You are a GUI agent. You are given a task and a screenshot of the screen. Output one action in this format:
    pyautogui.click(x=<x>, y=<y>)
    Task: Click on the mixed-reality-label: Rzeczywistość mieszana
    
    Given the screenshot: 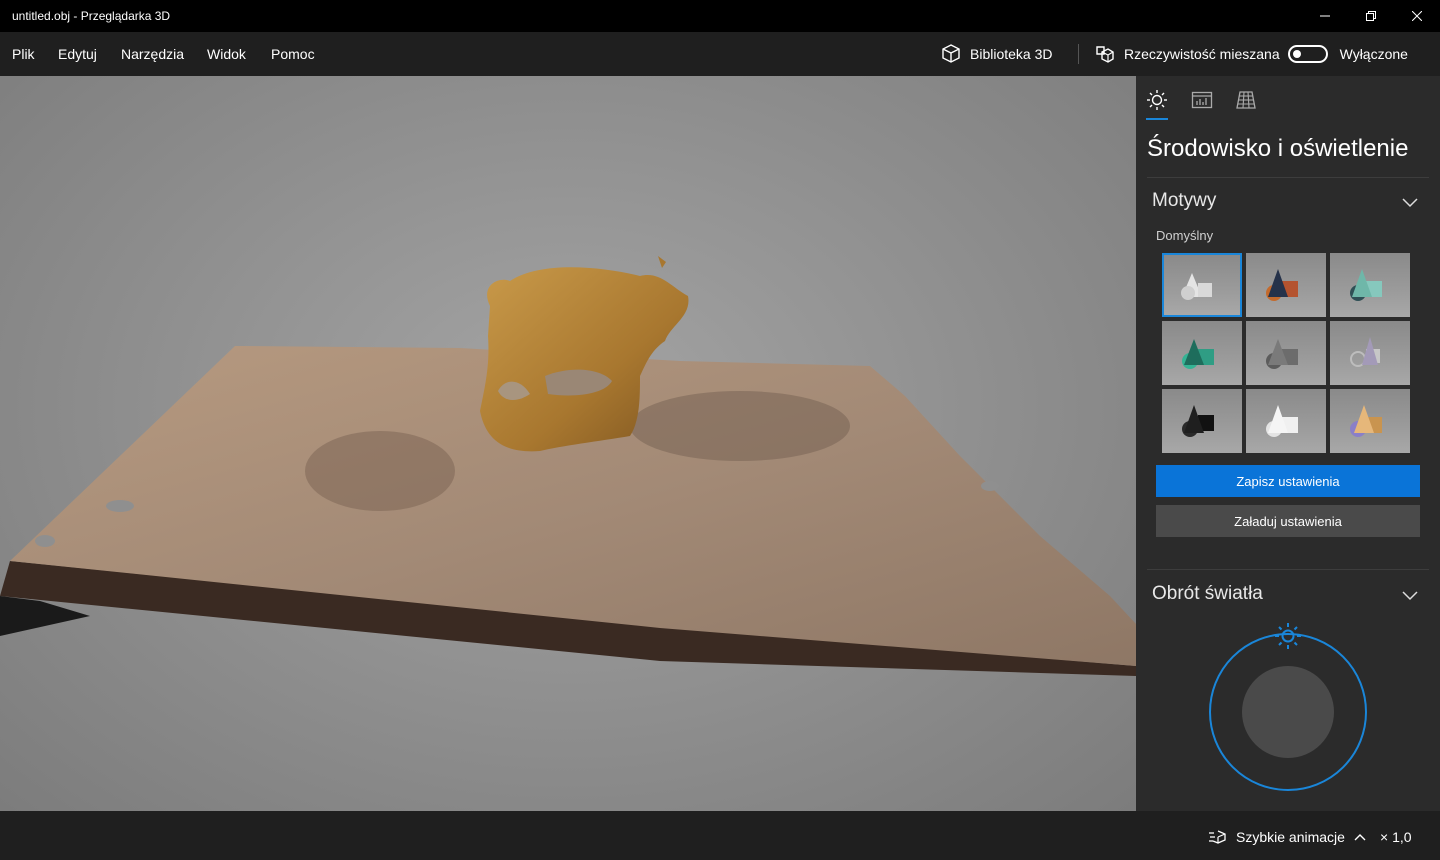 What is the action you would take?
    pyautogui.click(x=1202, y=54)
    